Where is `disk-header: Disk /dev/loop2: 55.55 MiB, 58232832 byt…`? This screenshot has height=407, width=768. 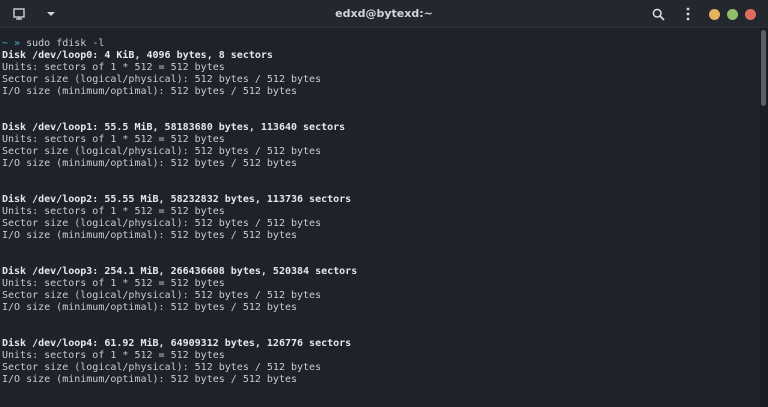
disk-header: Disk /dev/loop2: 55.55 MiB, 58232832 byt… is located at coordinates (177, 199).